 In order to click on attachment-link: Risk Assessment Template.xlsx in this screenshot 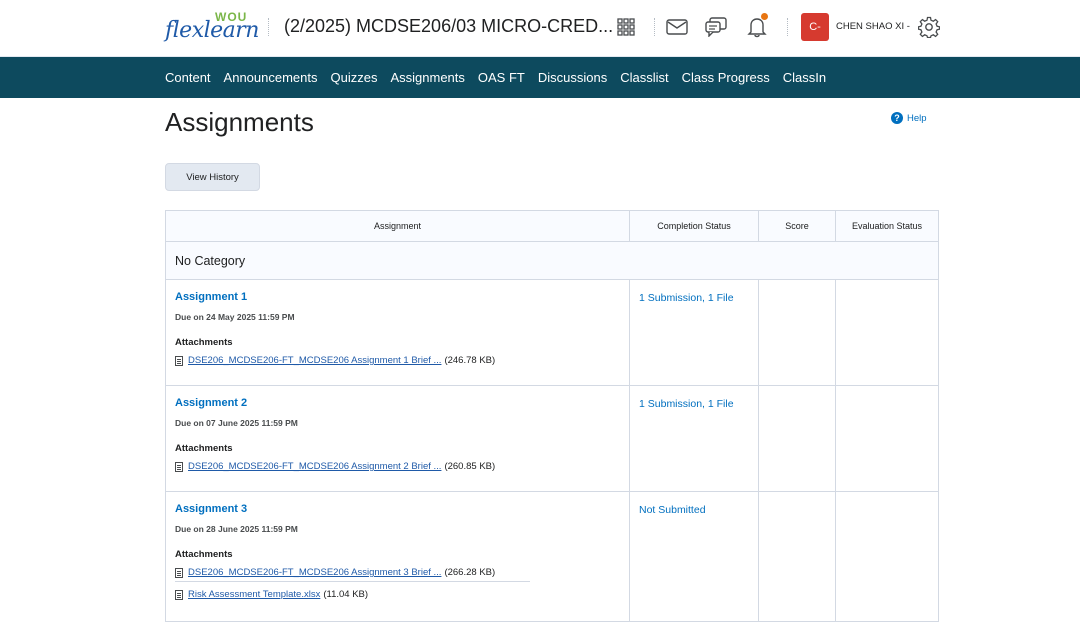, I will do `click(254, 594)`.